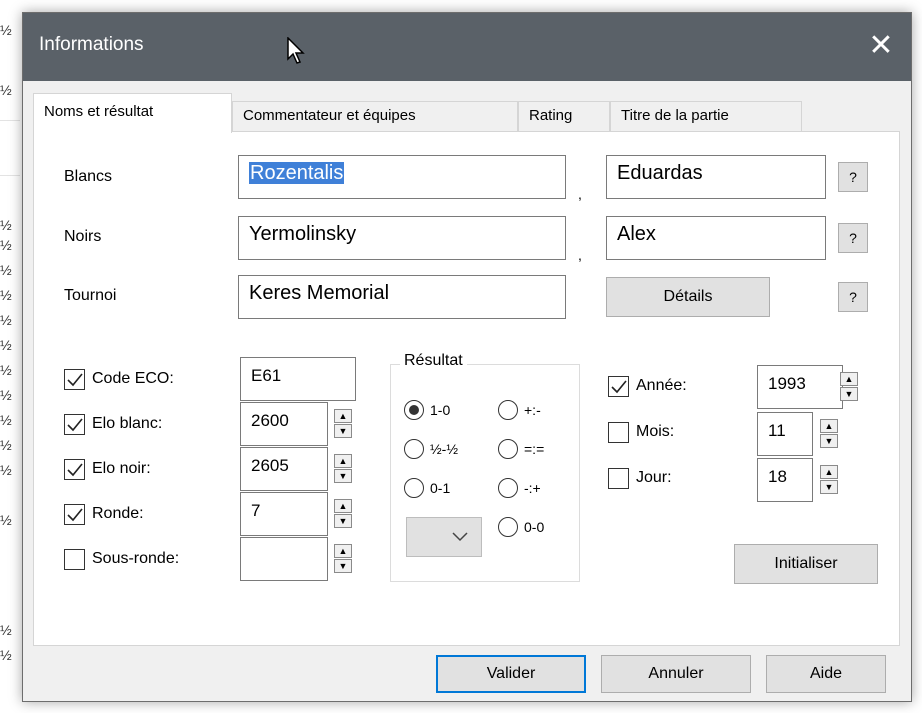 Image resolution: width=922 pixels, height=713 pixels. What do you see at coordinates (826, 674) in the screenshot?
I see `help-button: Aide` at bounding box center [826, 674].